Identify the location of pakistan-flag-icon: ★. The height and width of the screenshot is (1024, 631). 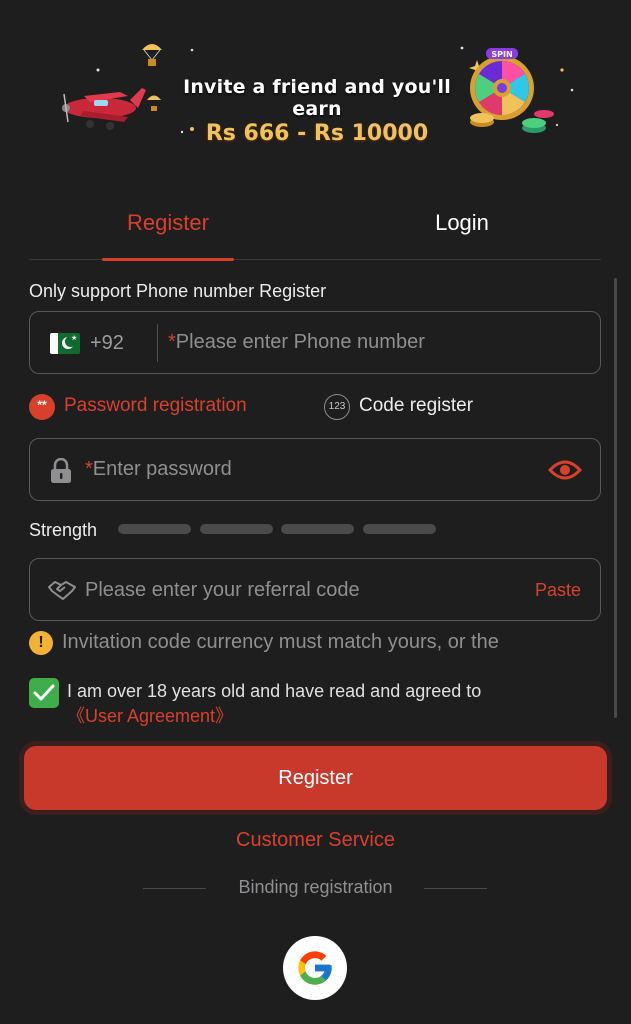
(65, 343).